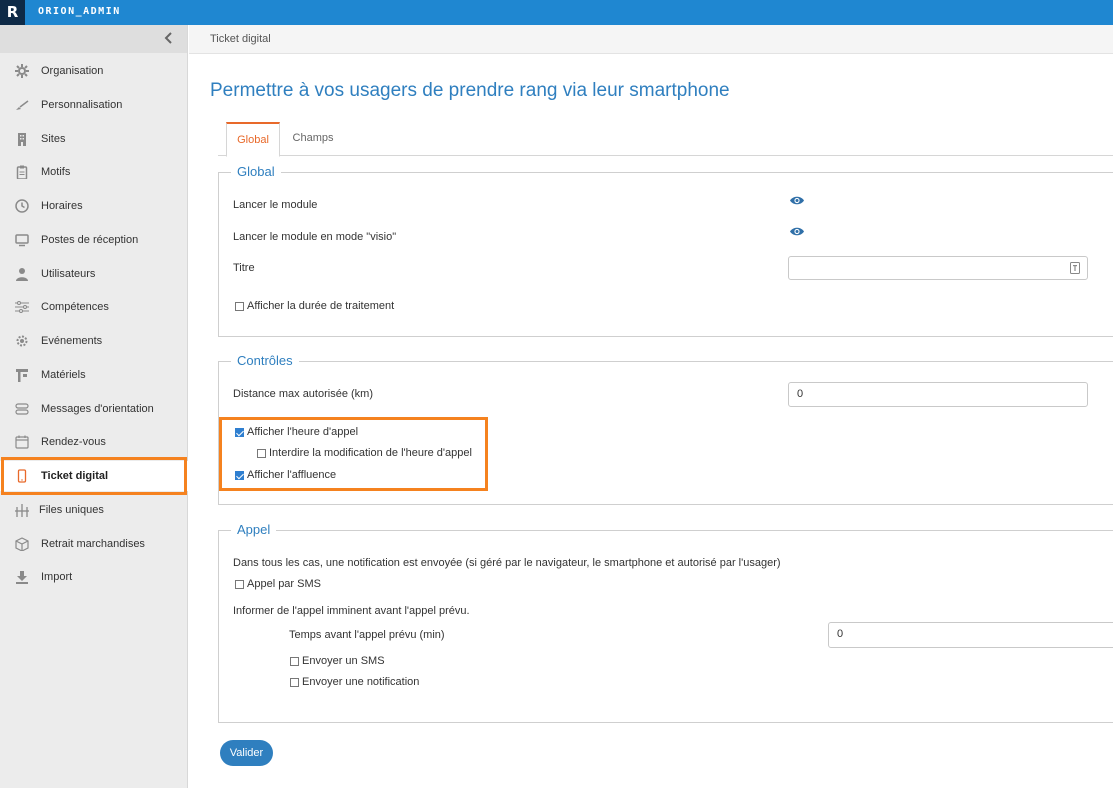 The height and width of the screenshot is (788, 1113). I want to click on sidebar-item-sites: Sites, so click(94, 139).